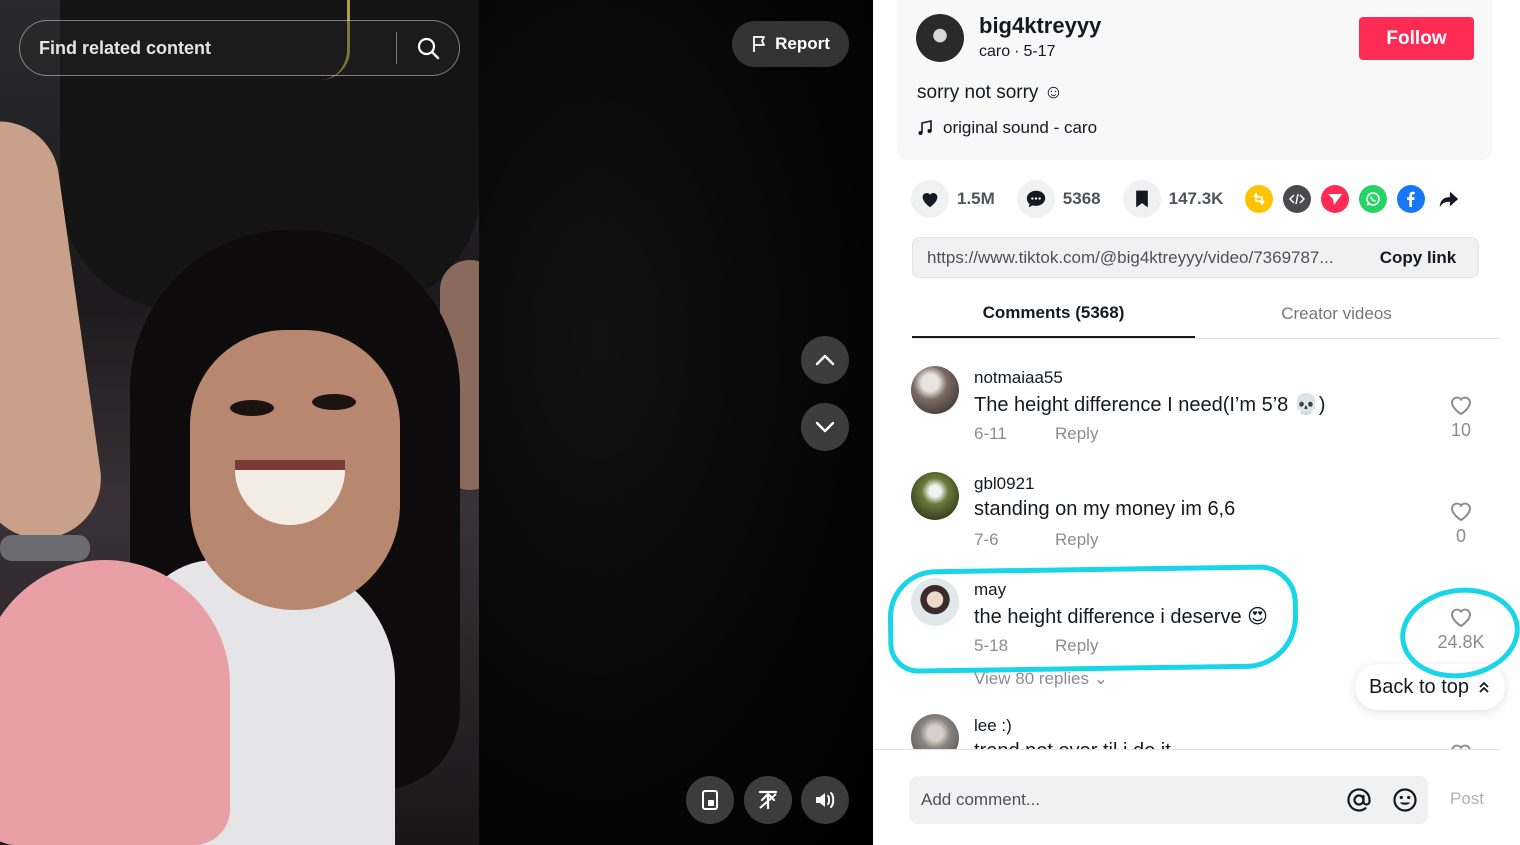 The width and height of the screenshot is (1520, 845). Describe the element at coordinates (1122, 800) in the screenshot. I see `comment-input` at that location.